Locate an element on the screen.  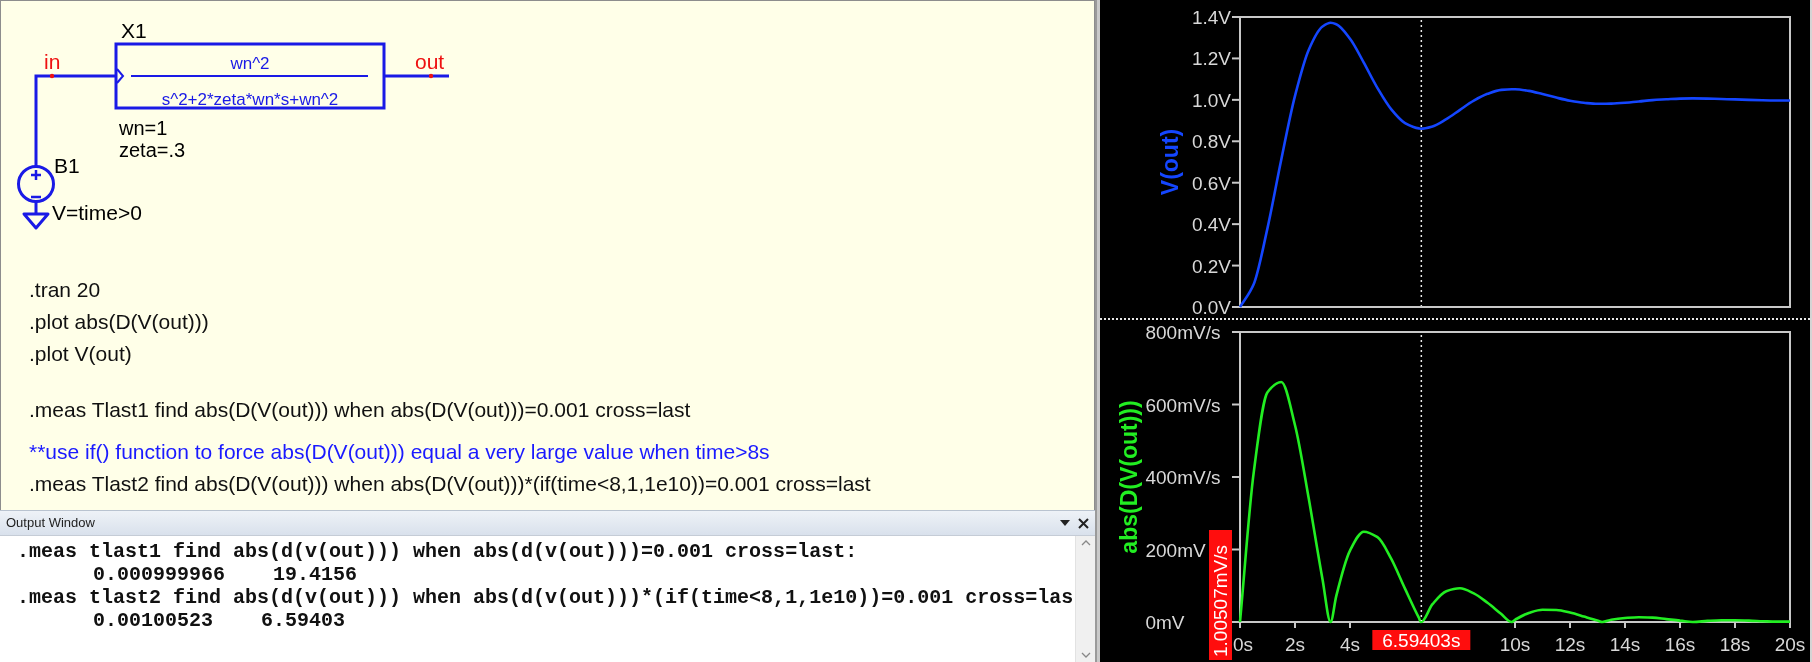
component-label: X1 is located at coordinates (134, 30).